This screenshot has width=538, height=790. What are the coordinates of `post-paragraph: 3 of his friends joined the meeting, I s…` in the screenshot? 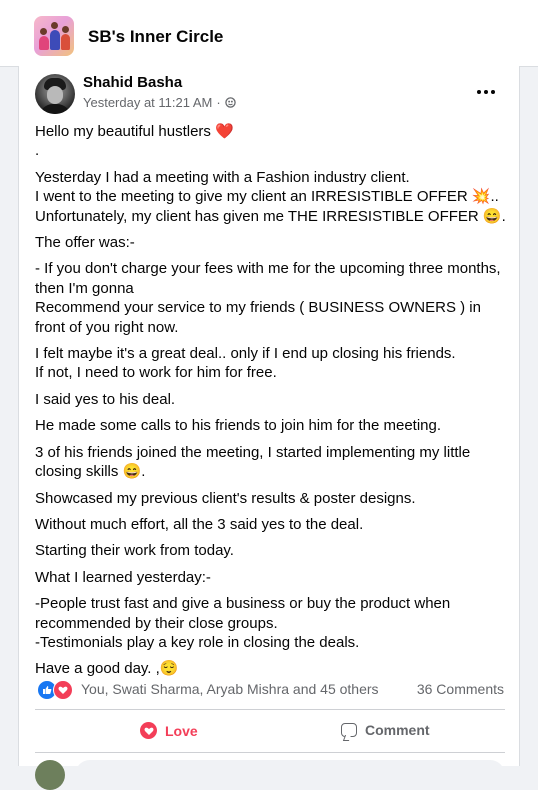 It's located at (253, 462).